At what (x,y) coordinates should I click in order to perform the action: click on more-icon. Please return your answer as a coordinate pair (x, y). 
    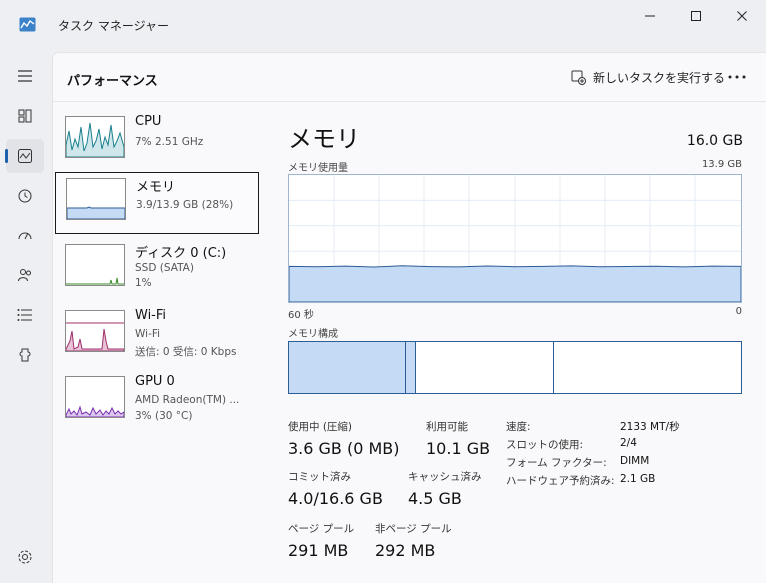
    Looking at the image, I should click on (737, 77).